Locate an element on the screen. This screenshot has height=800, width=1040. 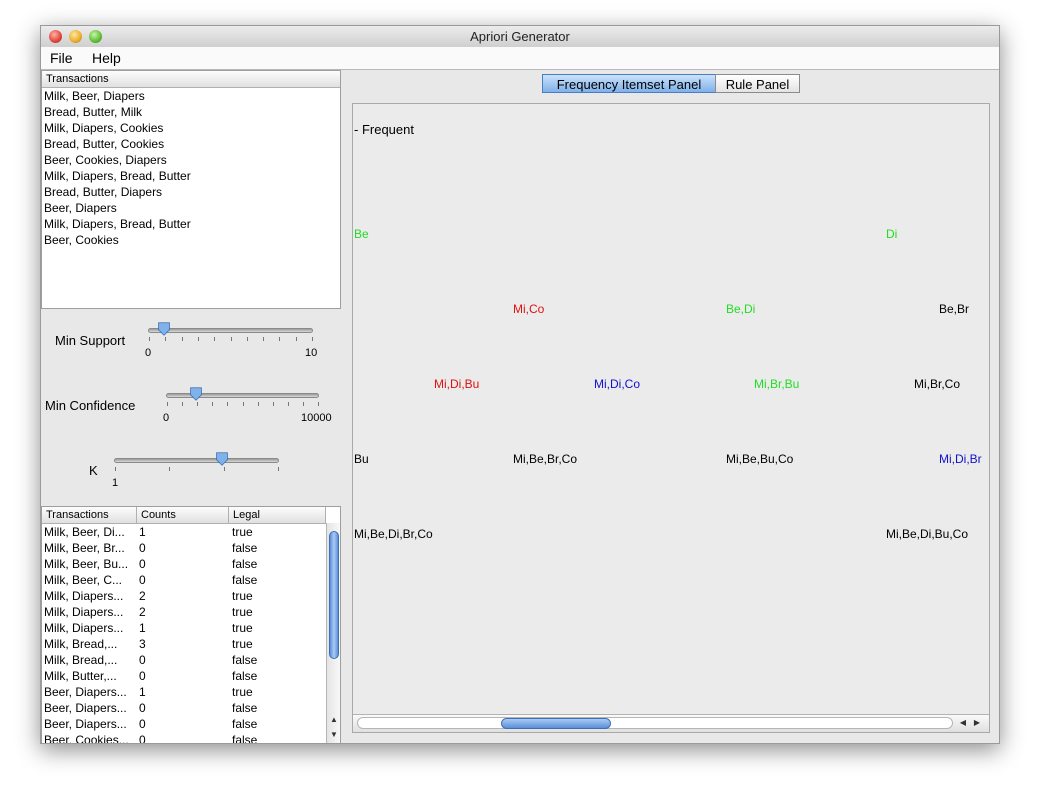
transaction-list-item: Milk, Beer, Diapers is located at coordinates (191, 96).